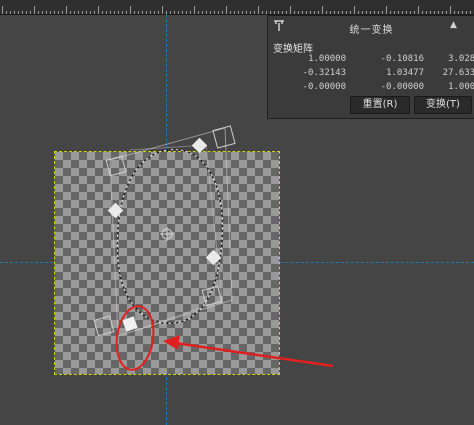  What do you see at coordinates (402, 59) in the screenshot?
I see `matrix-cell: -0.10816` at bounding box center [402, 59].